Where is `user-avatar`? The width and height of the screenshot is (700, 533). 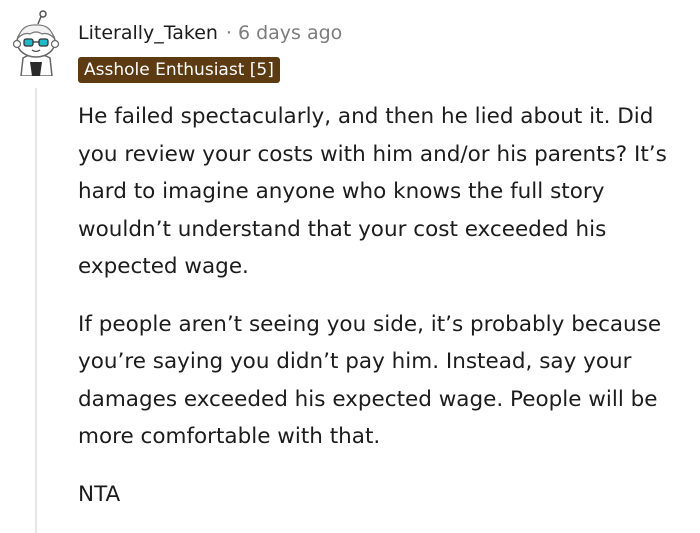 user-avatar is located at coordinates (36, 43).